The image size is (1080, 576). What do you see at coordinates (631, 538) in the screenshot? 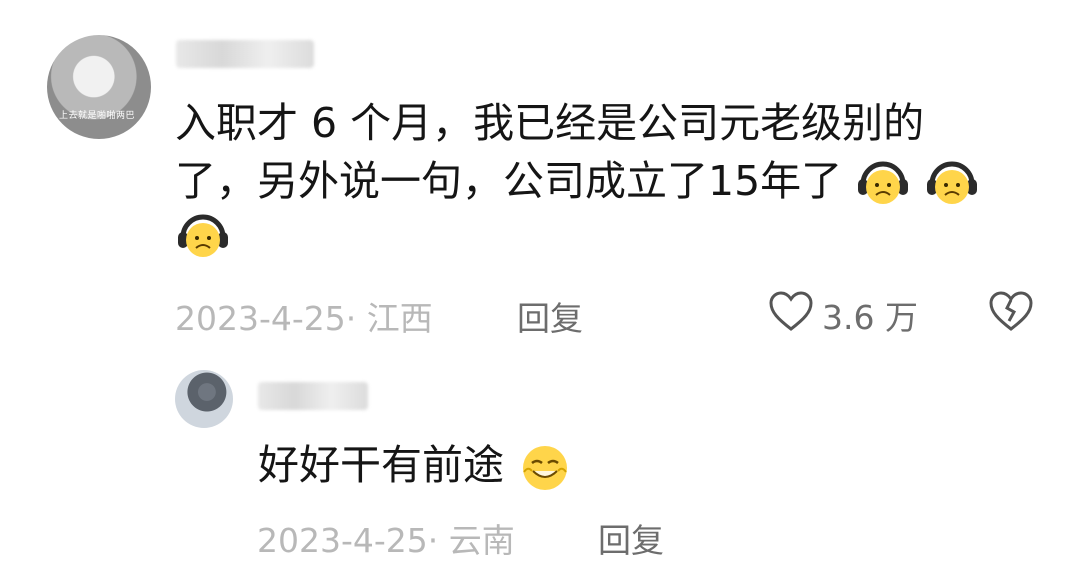
I see `reply-reply-button: 回复` at bounding box center [631, 538].